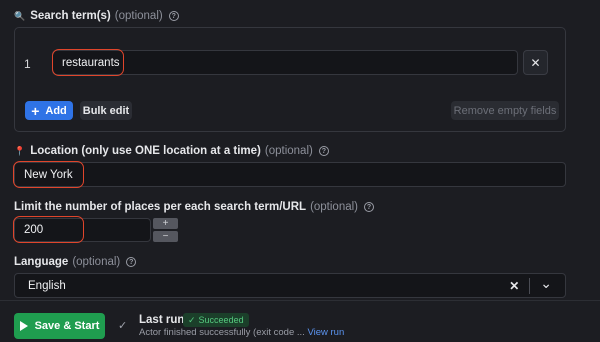  Describe the element at coordinates (35, 110) in the screenshot. I see `plus-icon: +` at that location.